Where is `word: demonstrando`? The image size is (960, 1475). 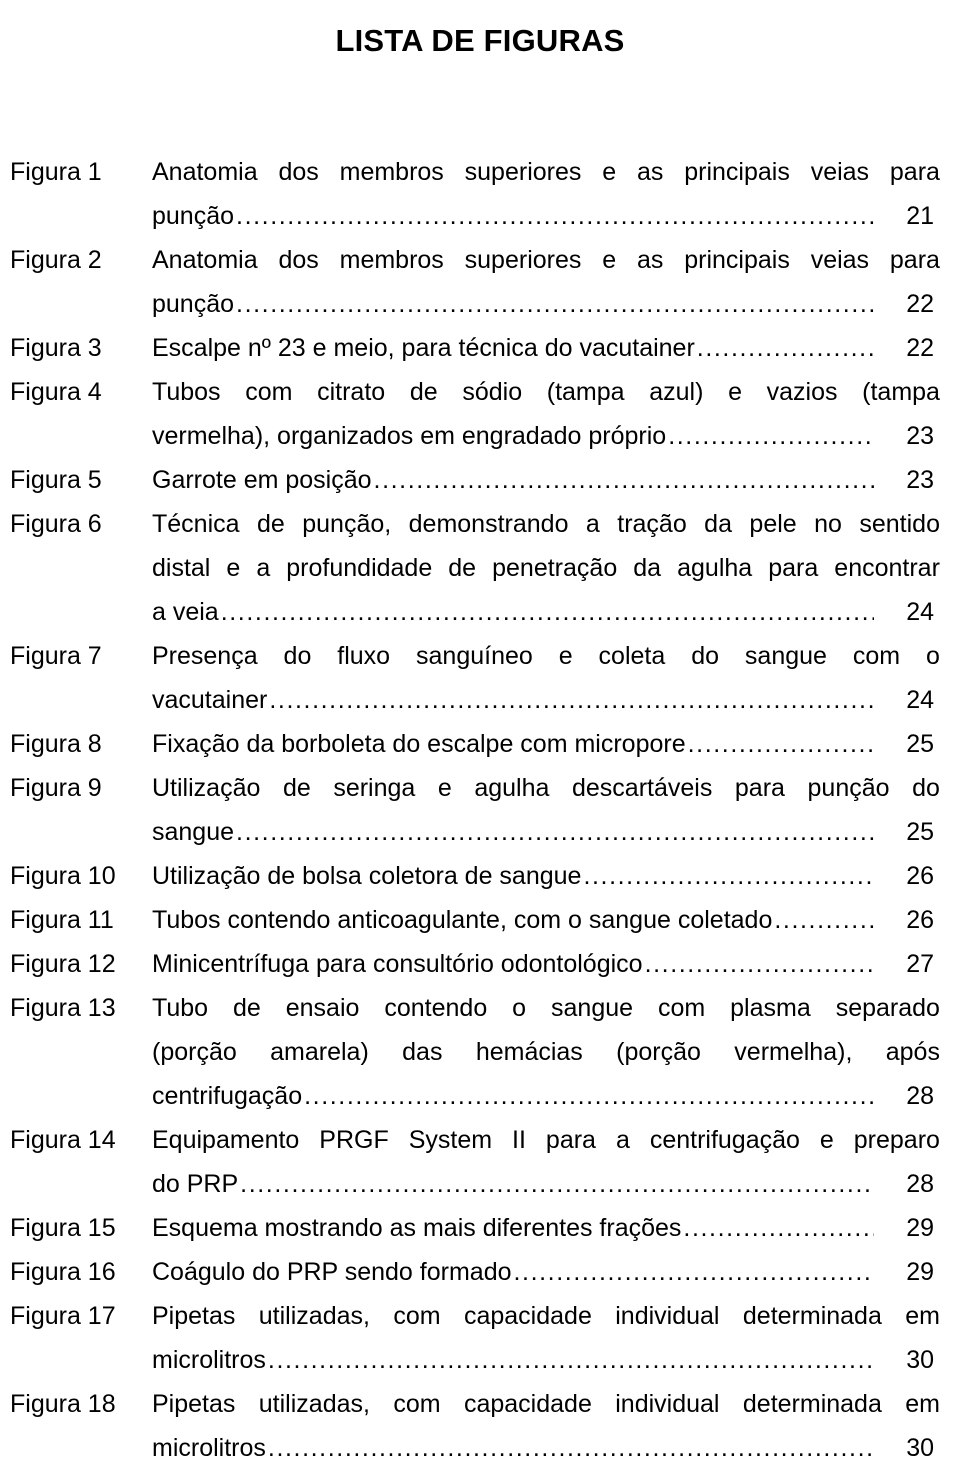
word: demonstrando is located at coordinates (488, 524).